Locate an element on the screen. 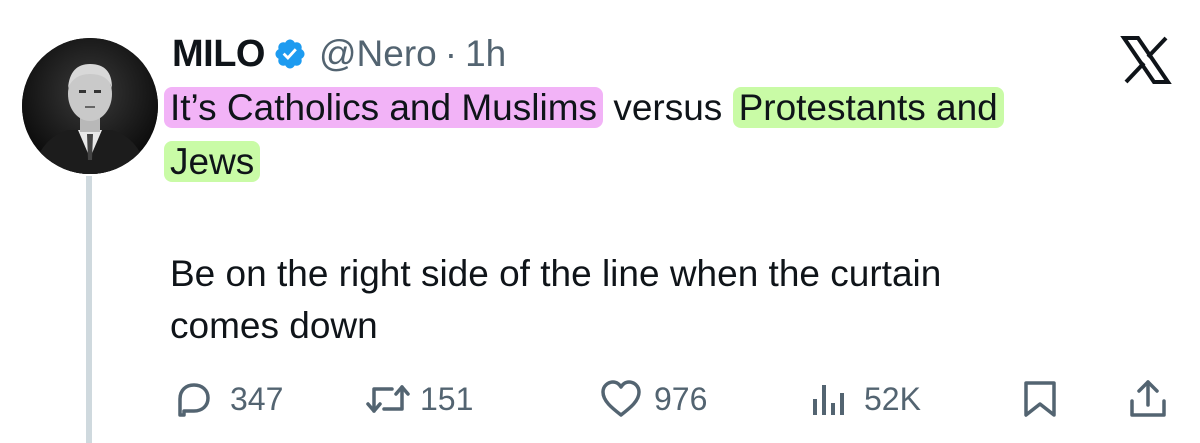 The width and height of the screenshot is (1200, 443). verified-badge-icon is located at coordinates (290, 54).